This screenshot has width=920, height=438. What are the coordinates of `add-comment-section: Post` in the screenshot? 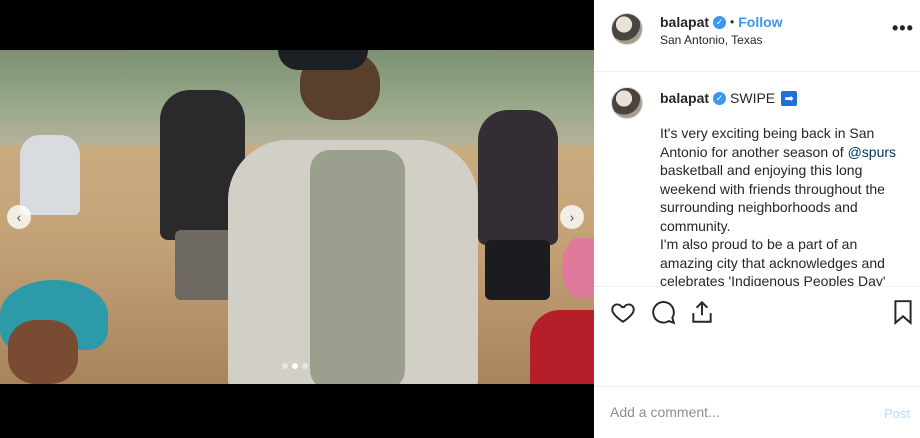 It's located at (757, 412).